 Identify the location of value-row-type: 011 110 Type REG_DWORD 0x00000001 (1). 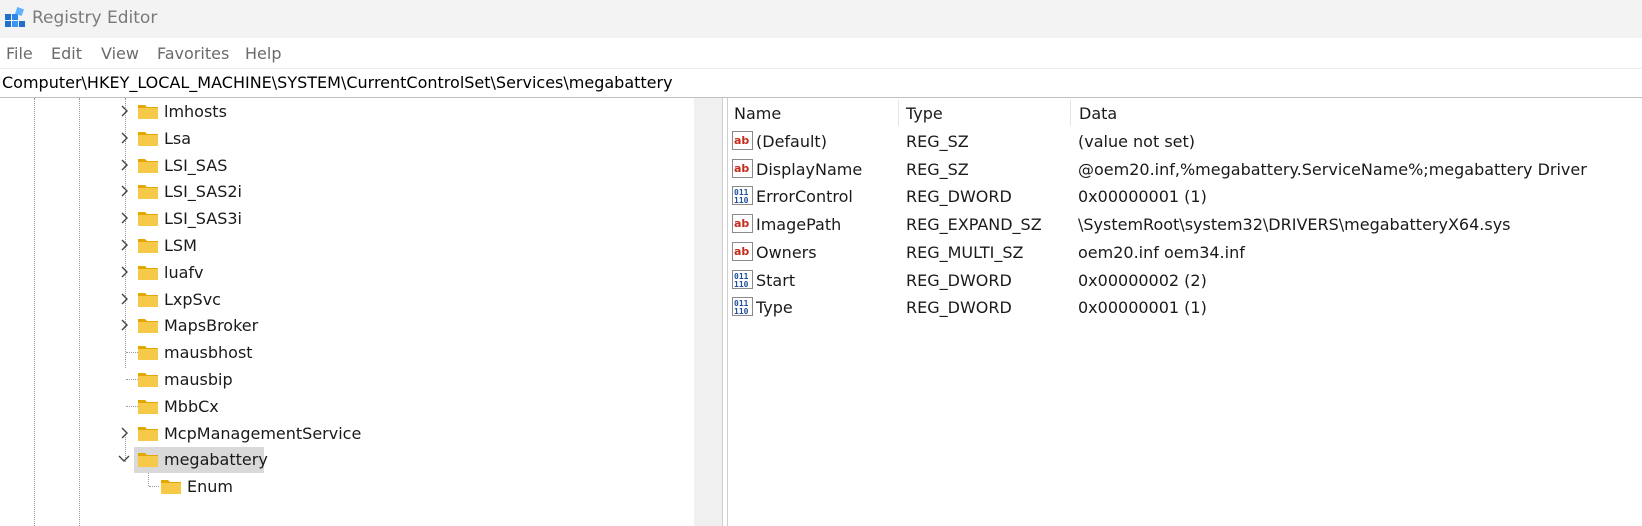
(1185, 307).